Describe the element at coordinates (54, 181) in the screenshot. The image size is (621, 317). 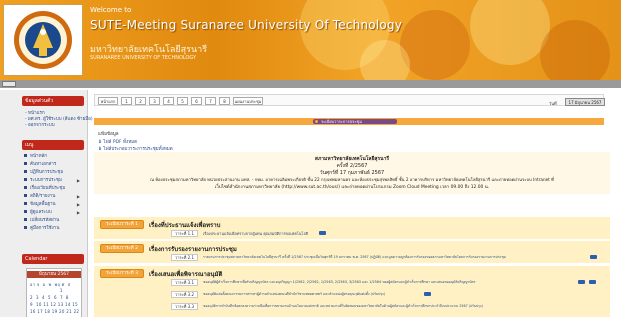
I see `menu-item-meeting: ระบบการประชุม ▶` at that location.